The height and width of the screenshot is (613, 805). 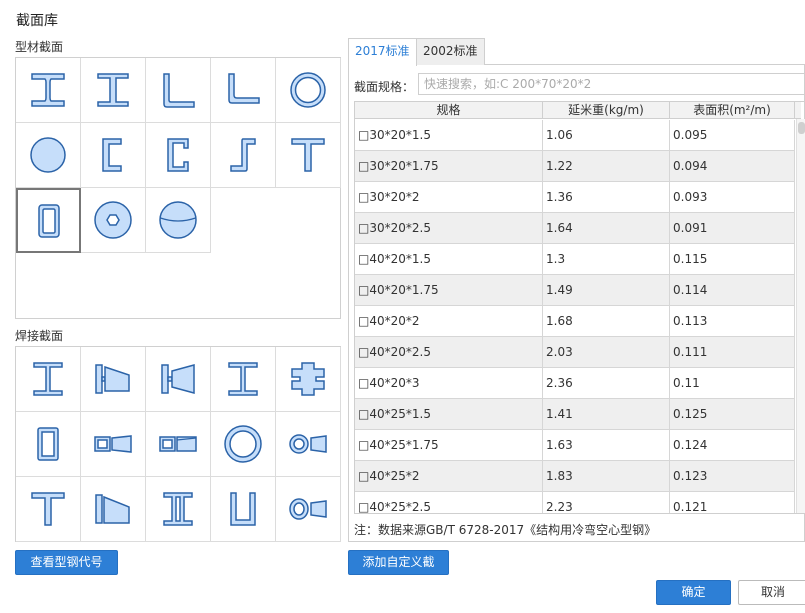 I want to click on table-row: □40*20*1.5 1.3 0.115, so click(x=575, y=259).